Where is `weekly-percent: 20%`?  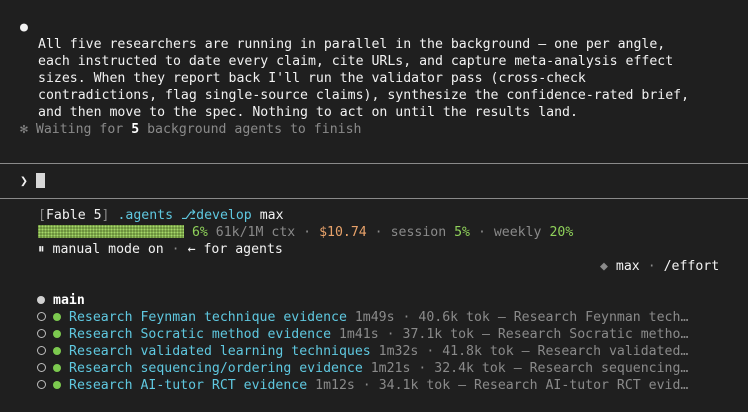 weekly-percent: 20% is located at coordinates (561, 232).